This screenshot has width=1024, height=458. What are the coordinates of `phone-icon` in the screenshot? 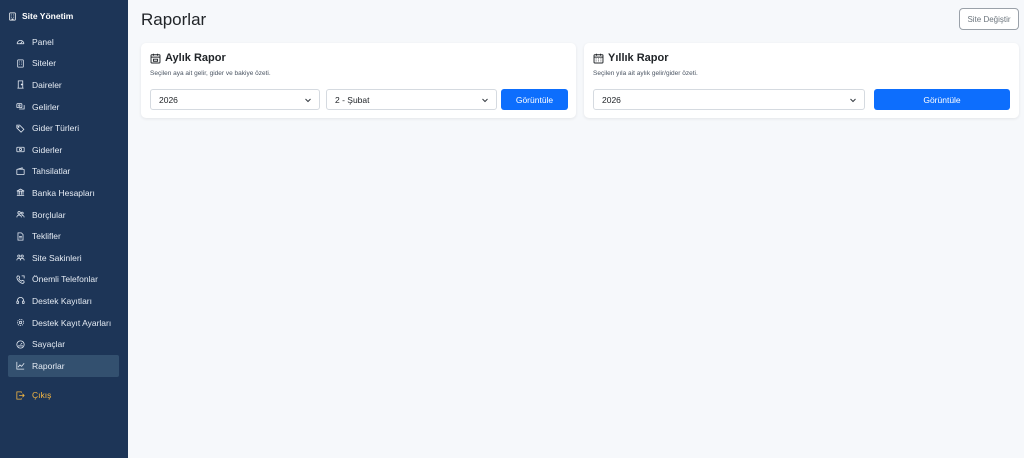 It's located at (20, 279).